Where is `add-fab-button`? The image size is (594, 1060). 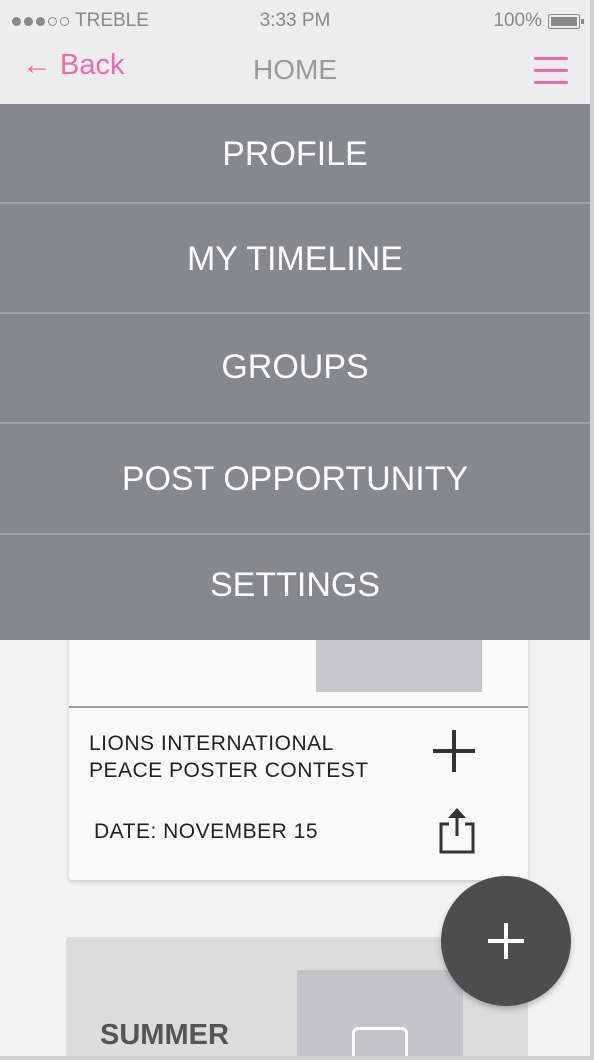
add-fab-button is located at coordinates (506, 941).